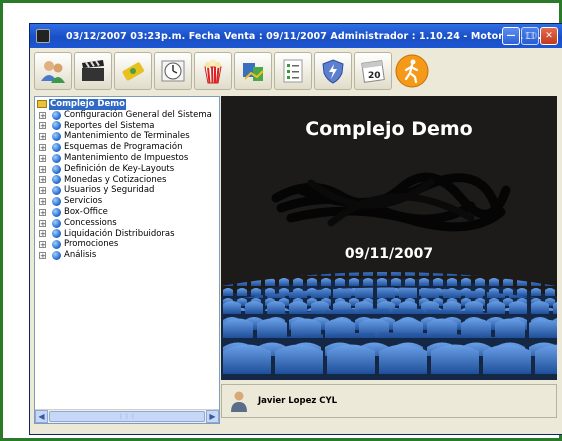  I want to click on maximize-button: □, so click(530, 36).